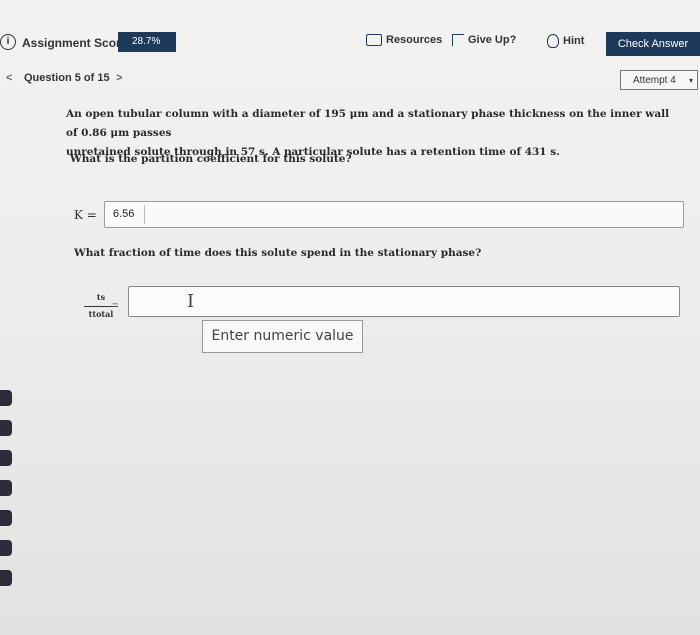 This screenshot has height=635, width=700. What do you see at coordinates (553, 41) in the screenshot?
I see `hint-icon` at bounding box center [553, 41].